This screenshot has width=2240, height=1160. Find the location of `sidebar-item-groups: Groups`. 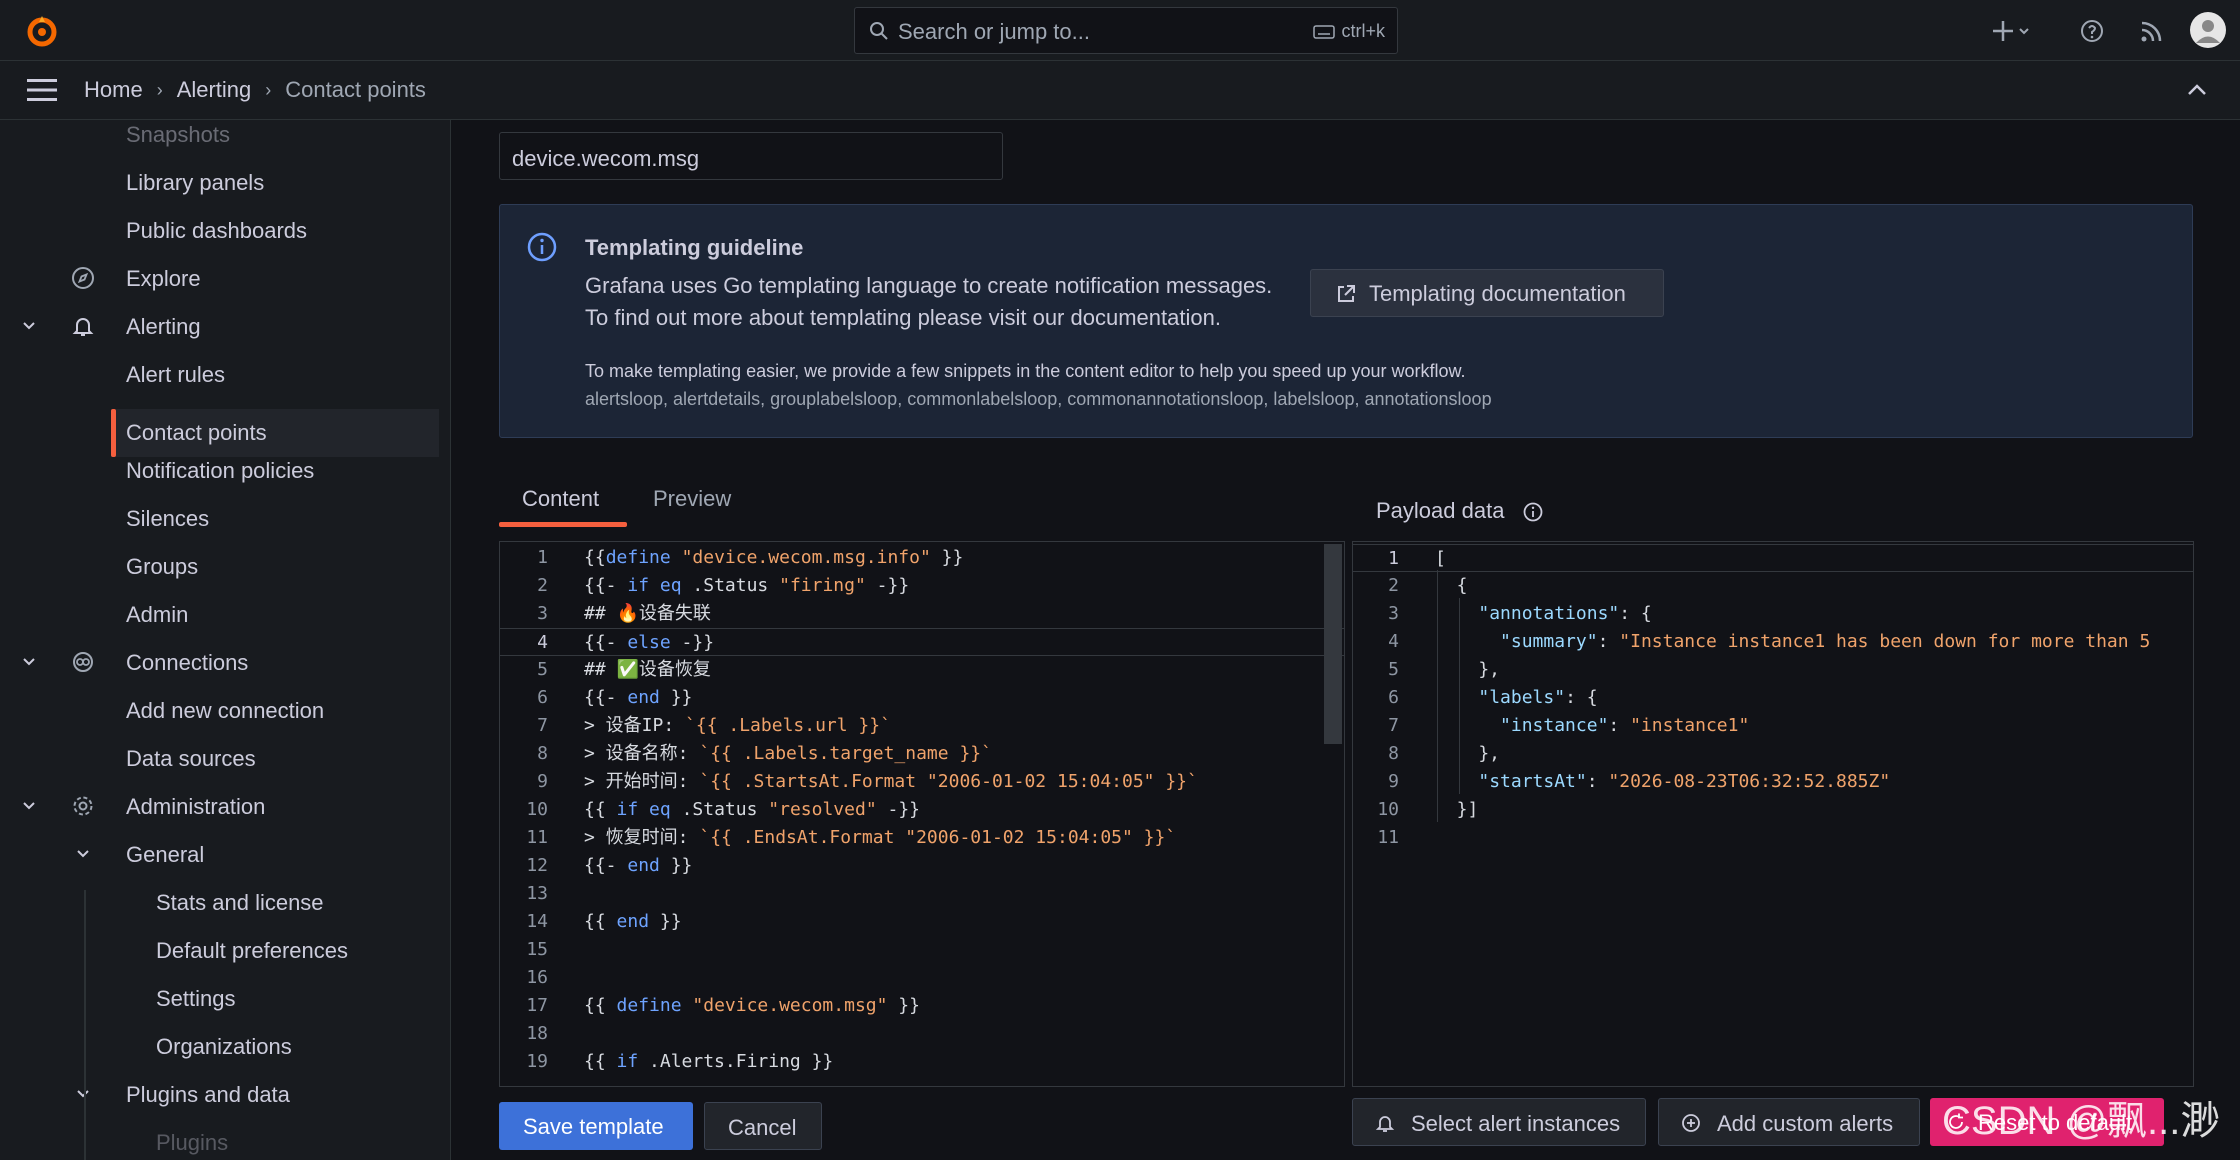

sidebar-item-groups: Groups is located at coordinates (220, 566).